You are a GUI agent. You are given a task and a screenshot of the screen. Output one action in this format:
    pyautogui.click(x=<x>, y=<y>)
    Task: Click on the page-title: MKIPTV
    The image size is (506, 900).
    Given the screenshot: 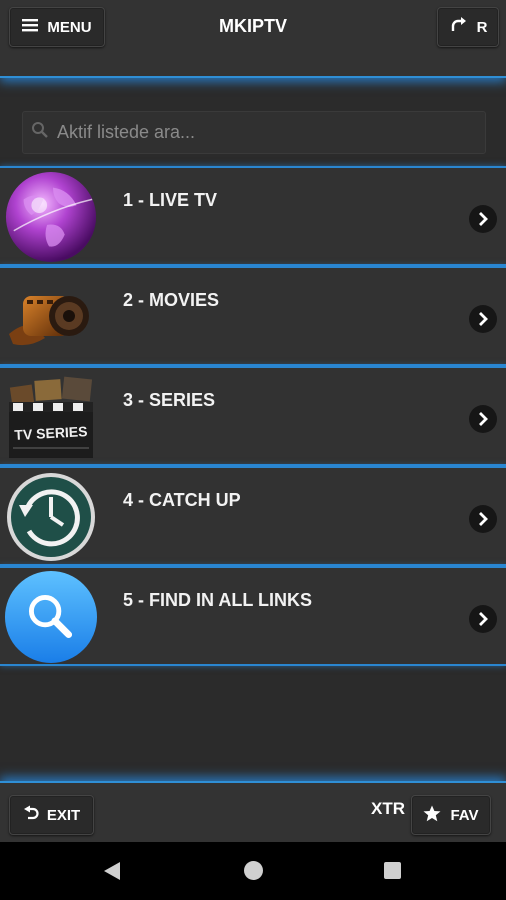 What is the action you would take?
    pyautogui.click(x=252, y=26)
    